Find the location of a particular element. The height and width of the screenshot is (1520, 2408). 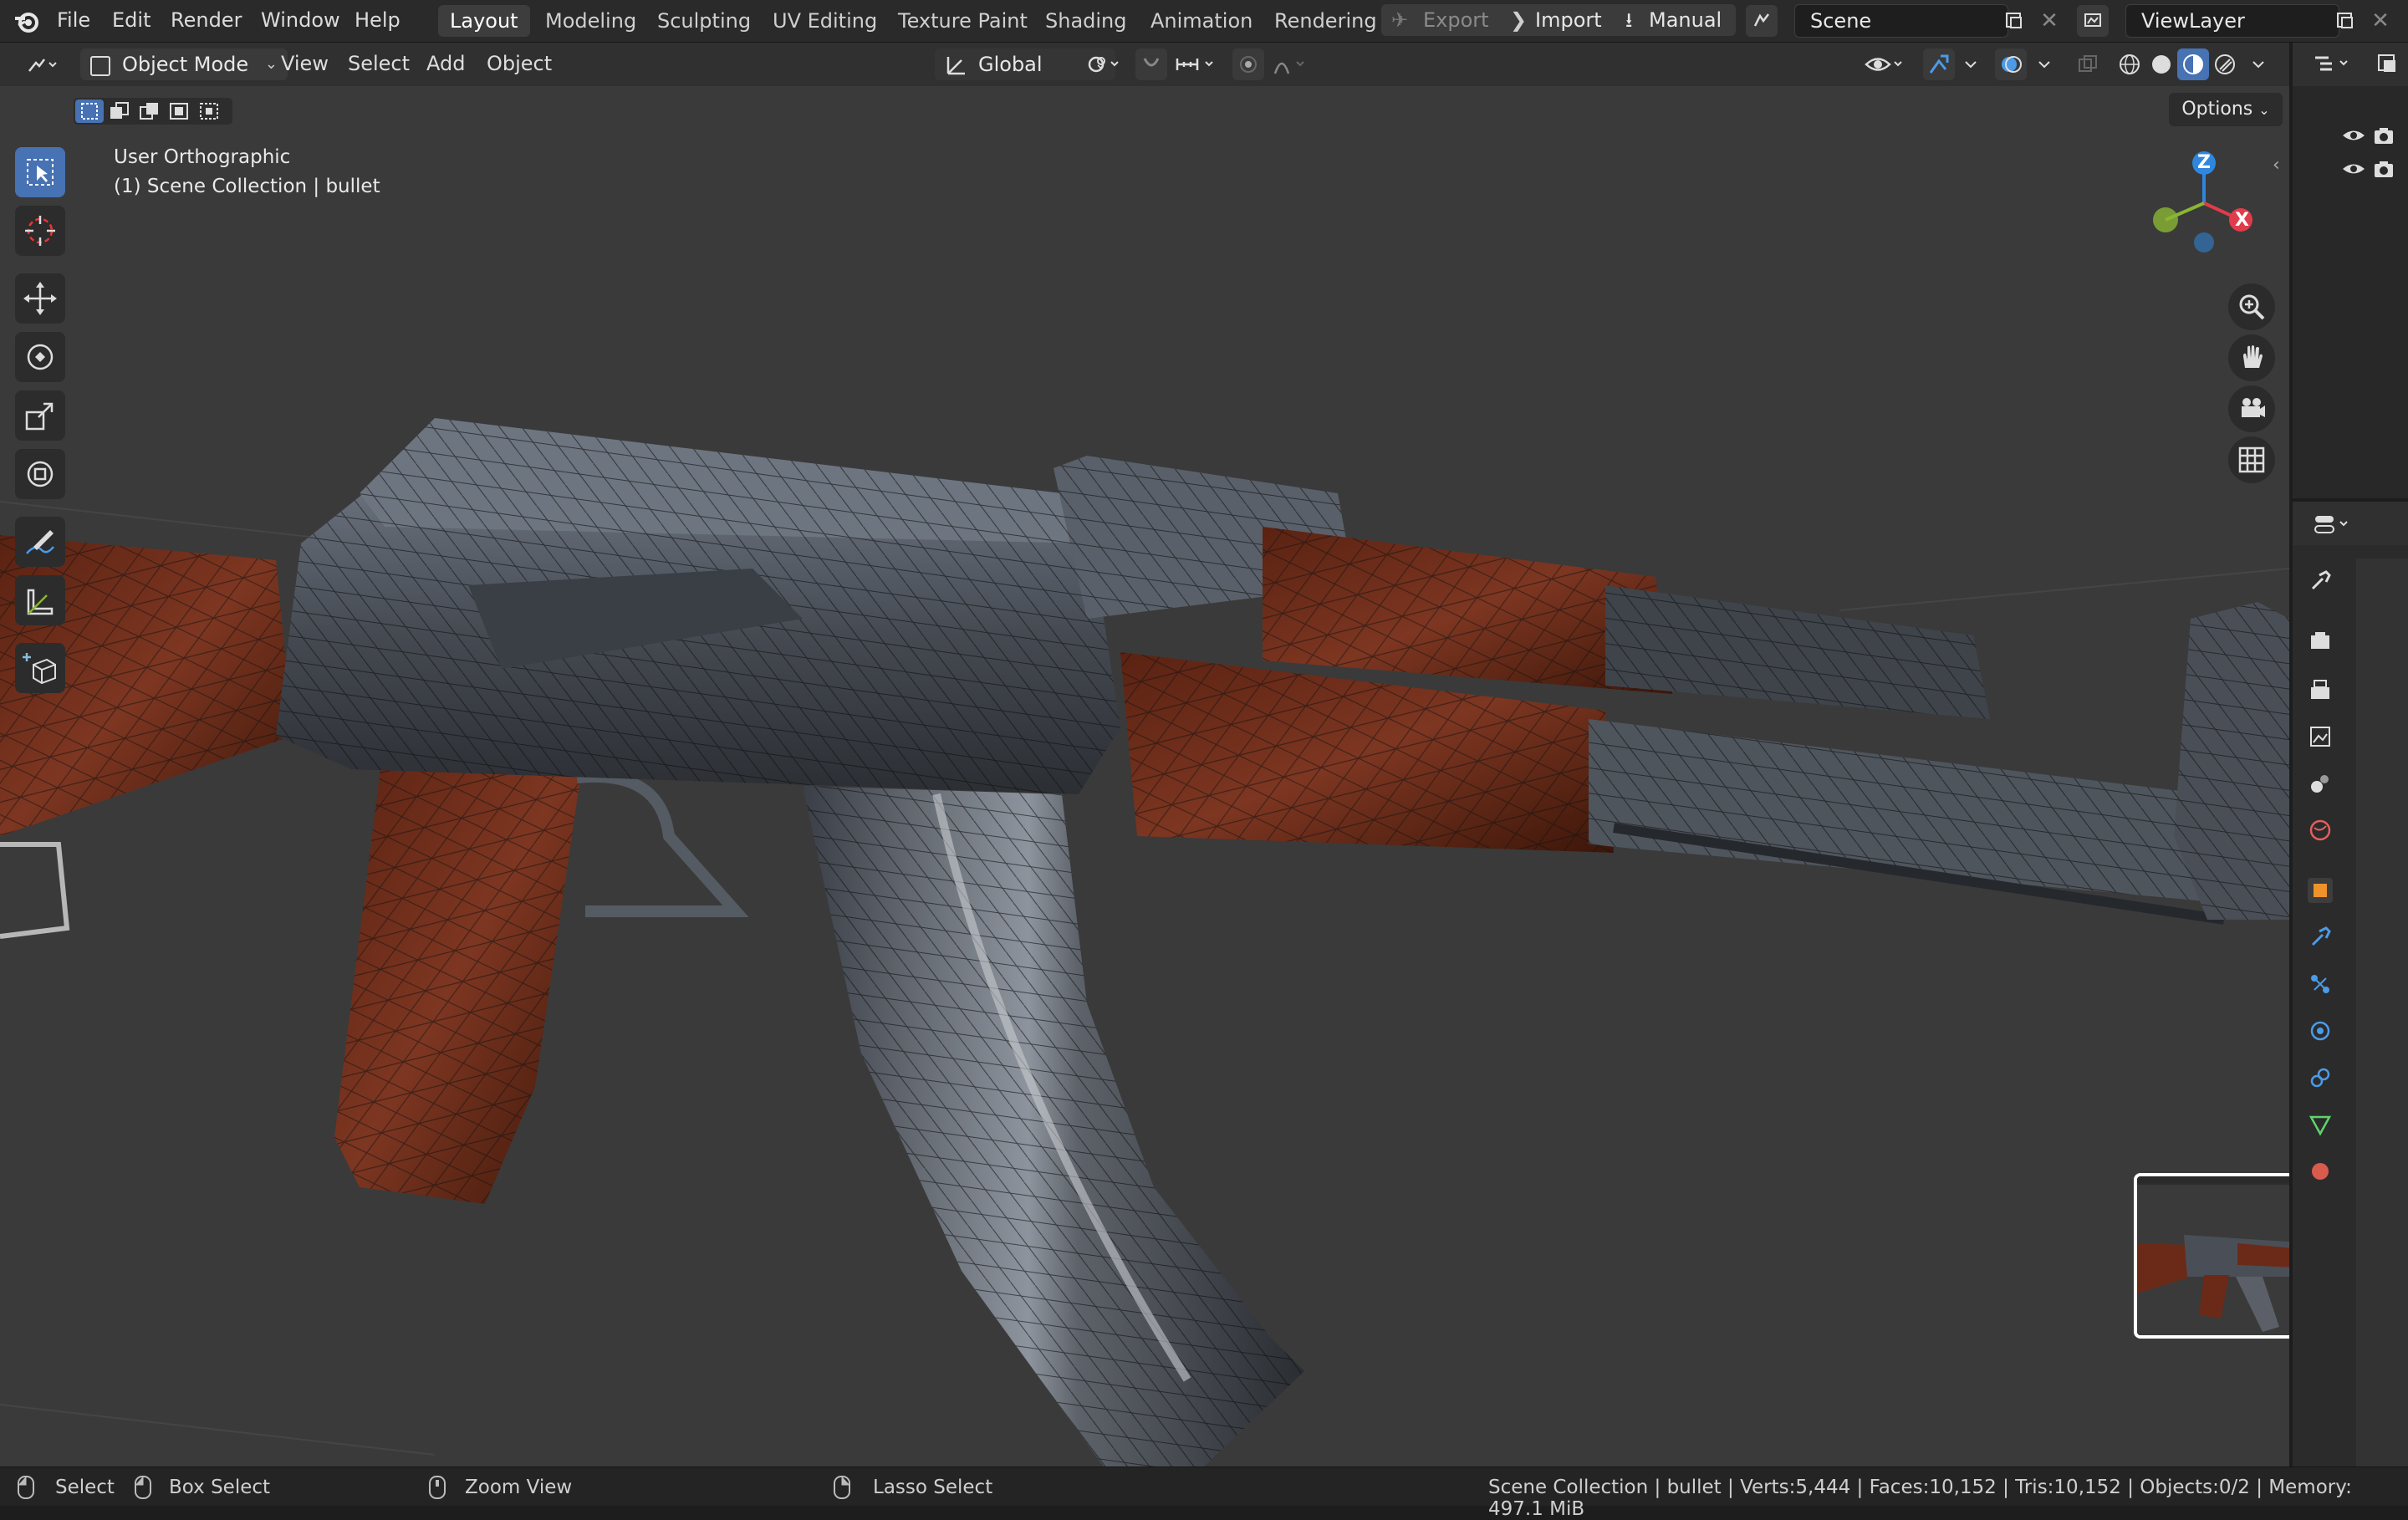

orientation-axes-icon is located at coordinates (956, 69).